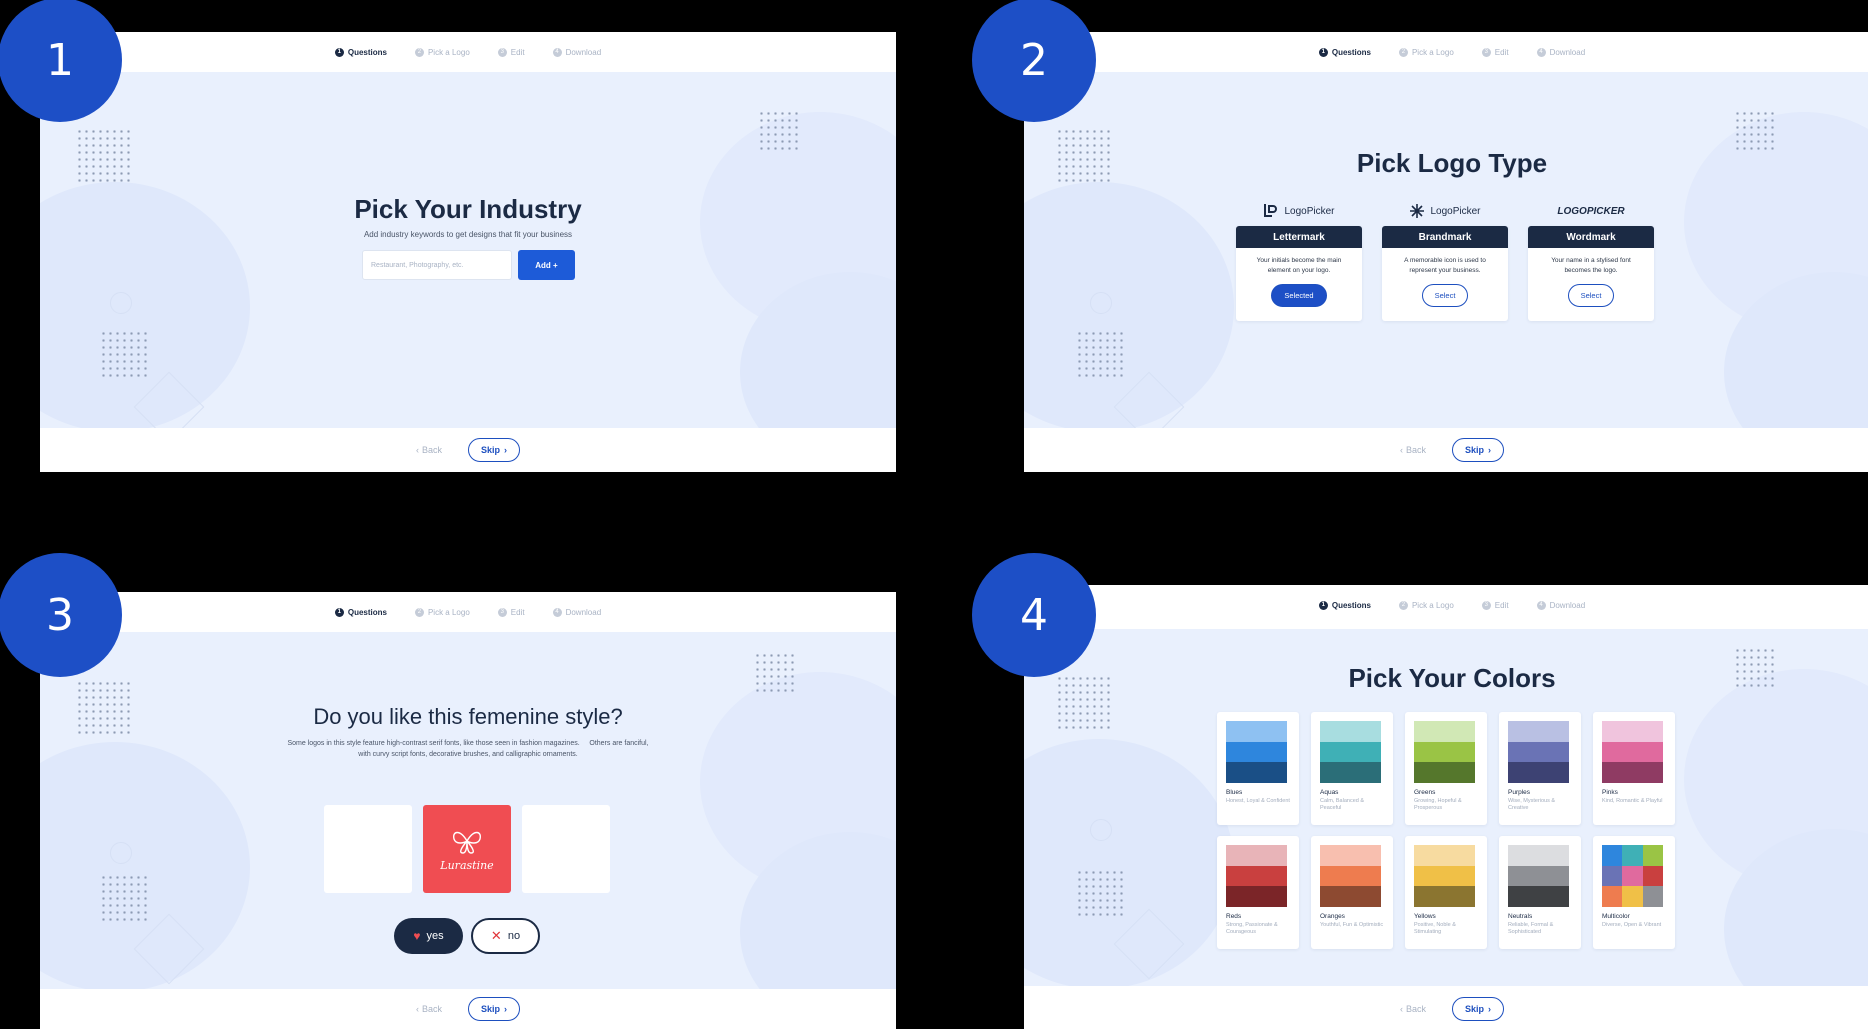 This screenshot has width=1868, height=1029. Describe the element at coordinates (368, 849) in the screenshot. I see `sample-logo-blank` at that location.